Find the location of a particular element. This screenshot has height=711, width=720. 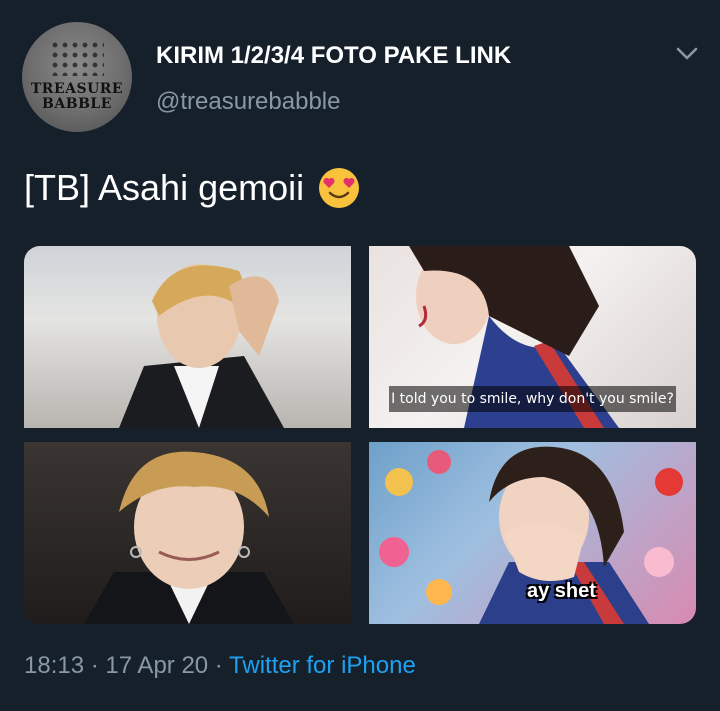

photo-4: ay shet is located at coordinates (532, 533).